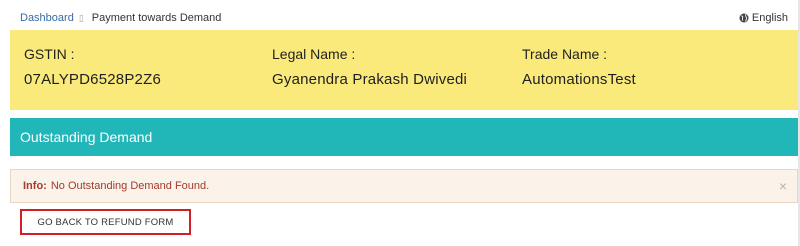 The image size is (800, 246). I want to click on legal-name-label: Legal Name :, so click(314, 54).